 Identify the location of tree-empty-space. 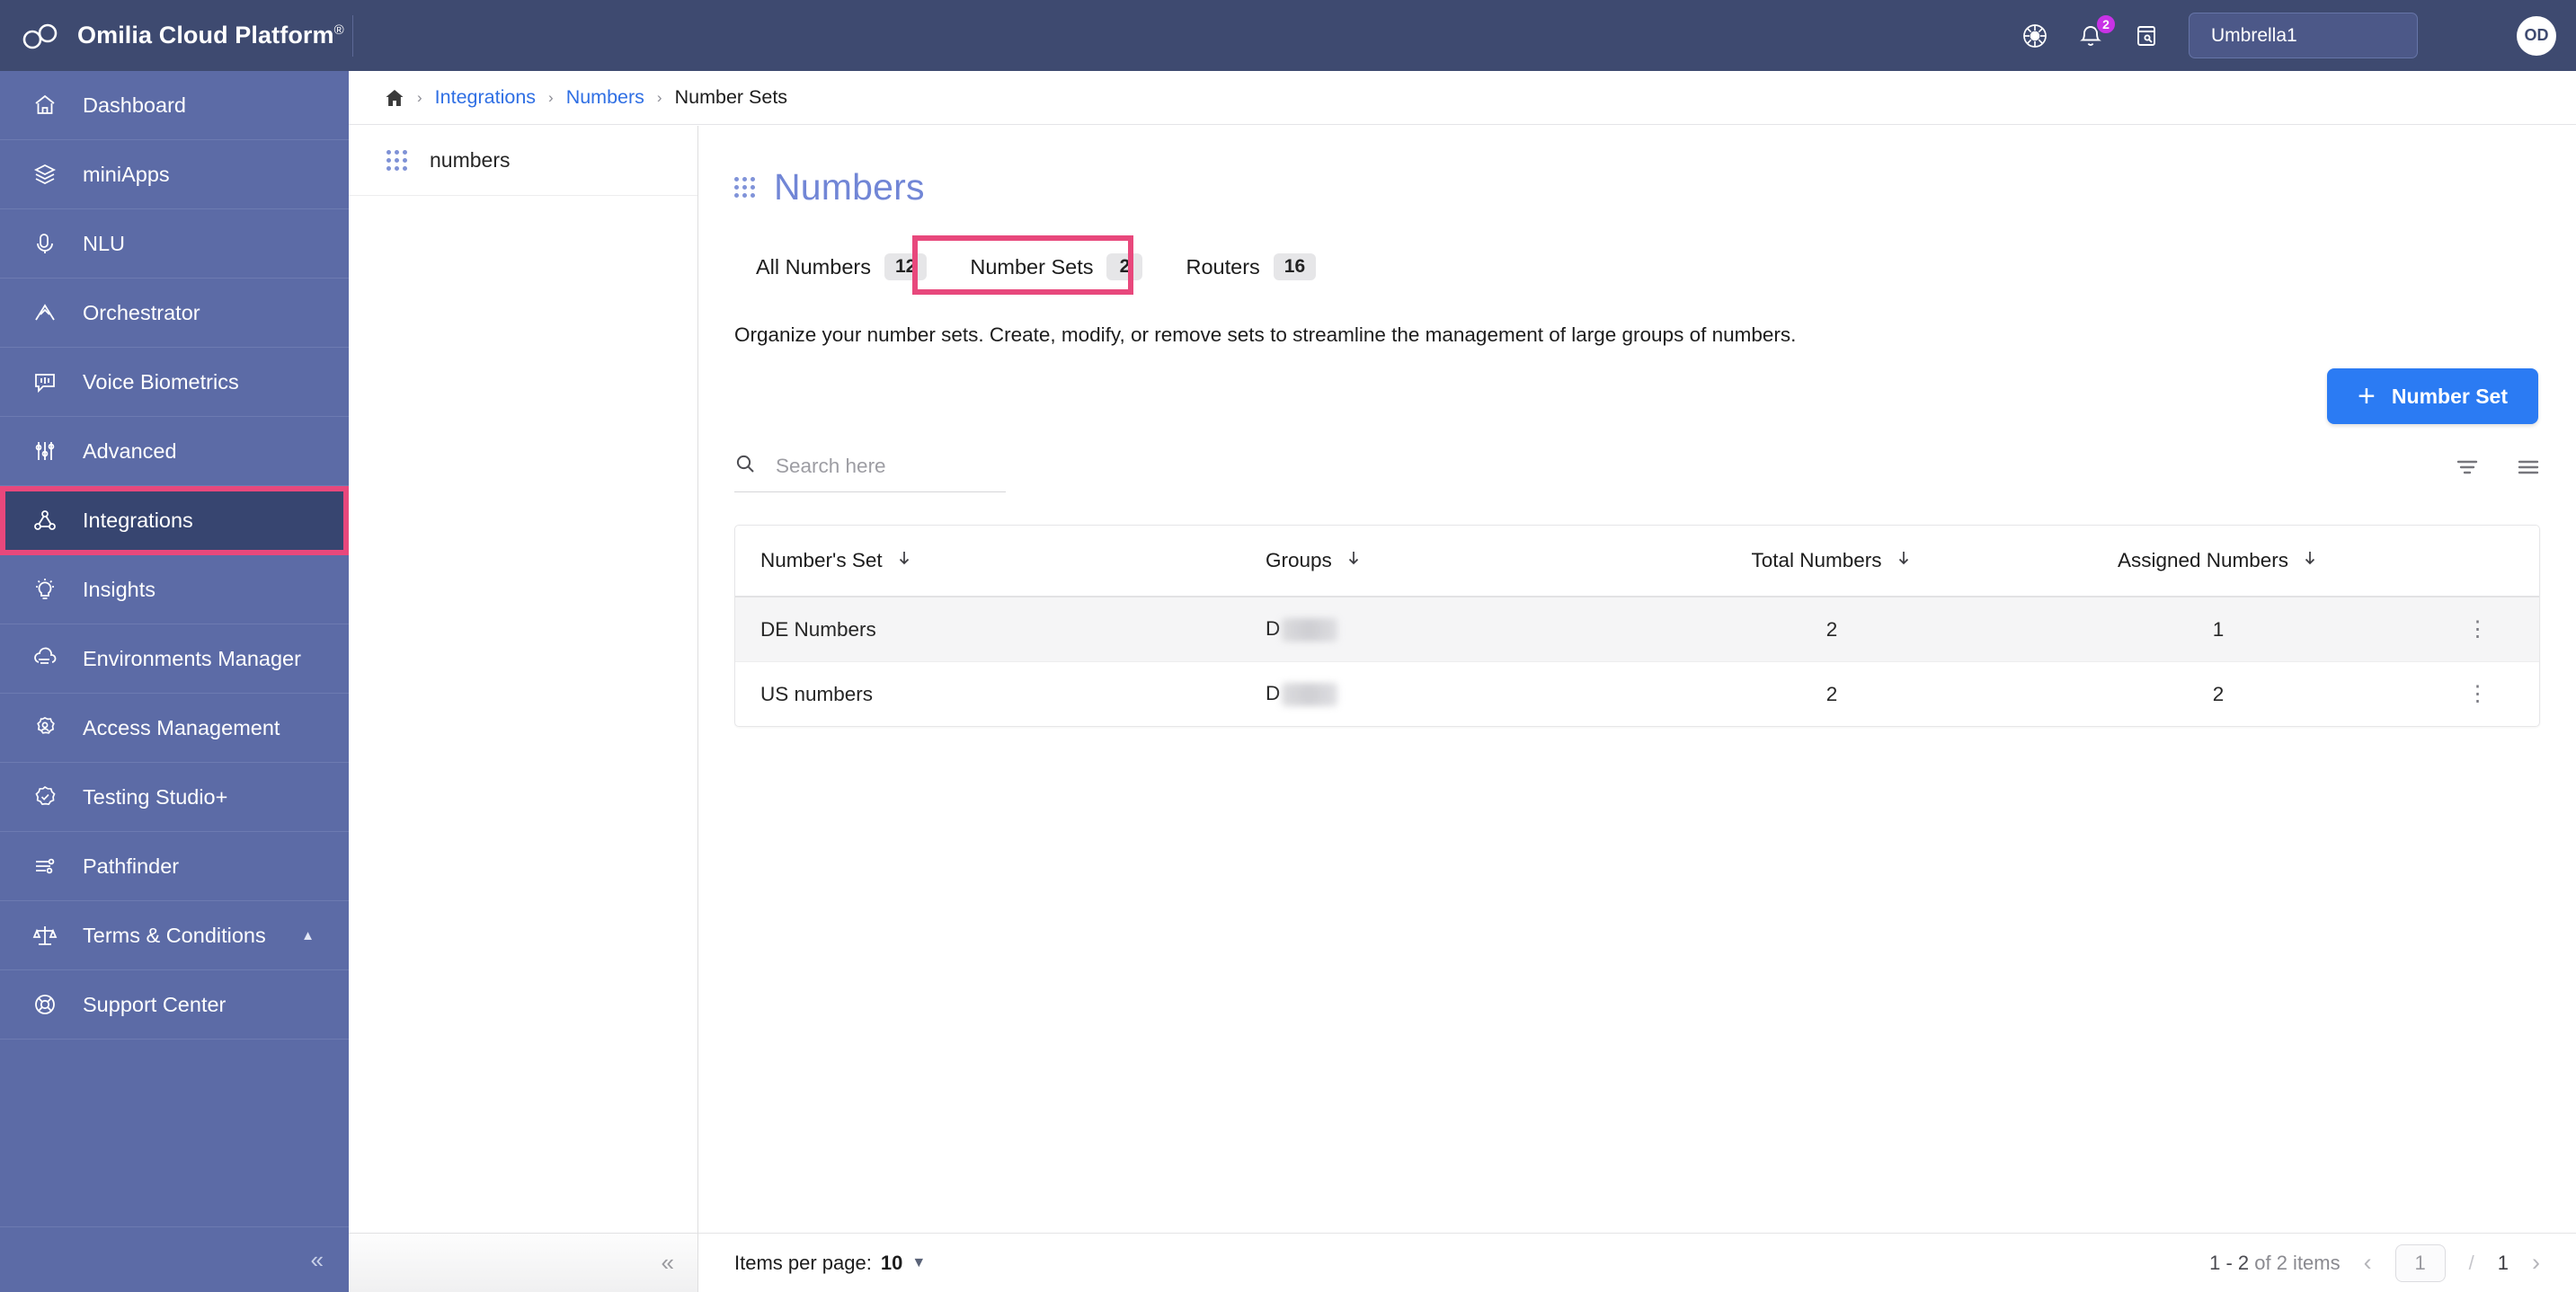
(523, 714).